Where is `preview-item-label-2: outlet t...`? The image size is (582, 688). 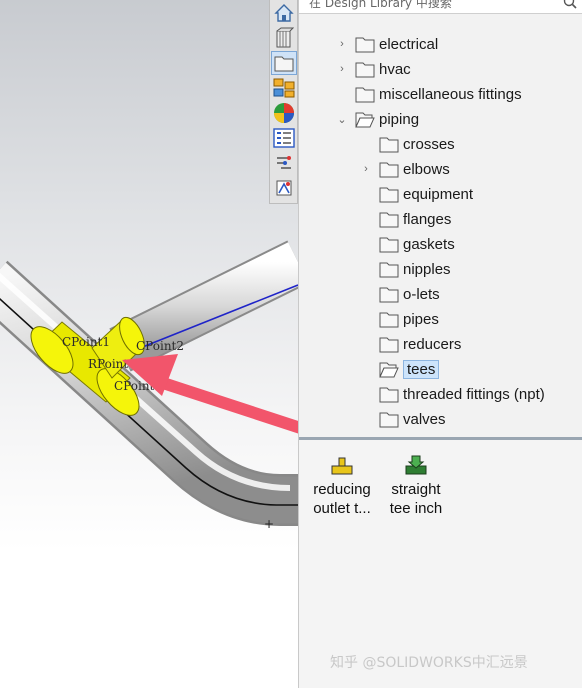
preview-item-label-2: outlet t... is located at coordinates (342, 508).